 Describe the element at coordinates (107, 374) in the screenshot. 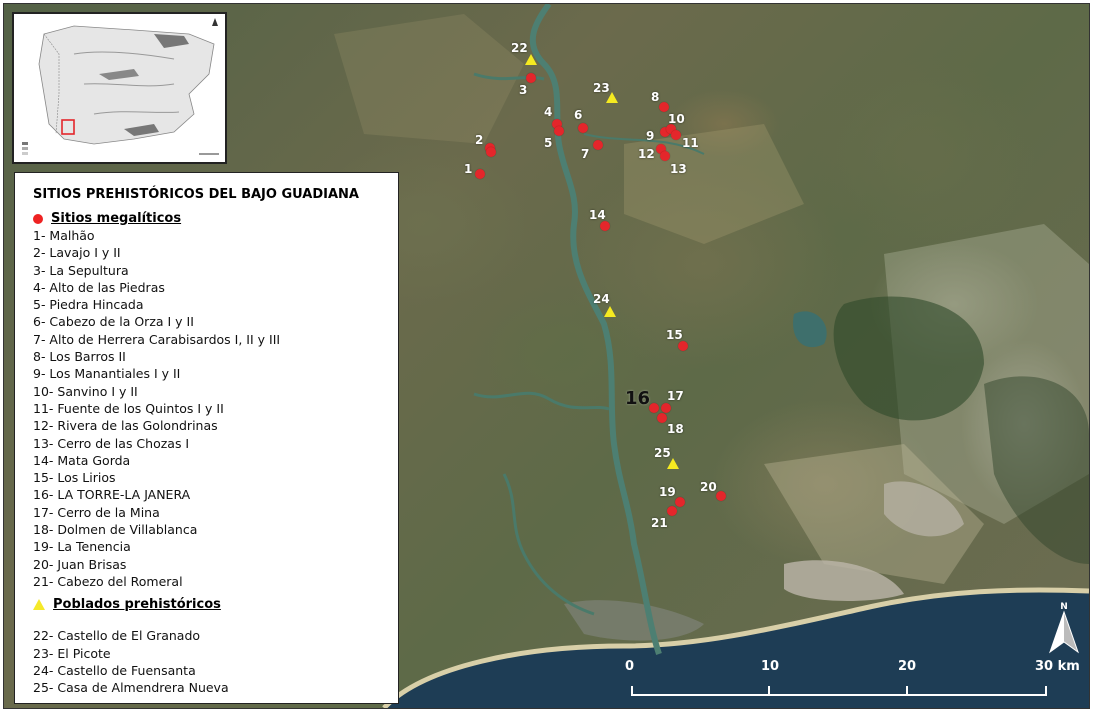

I see `legend-item: 9- Los Manantiales I y II` at that location.